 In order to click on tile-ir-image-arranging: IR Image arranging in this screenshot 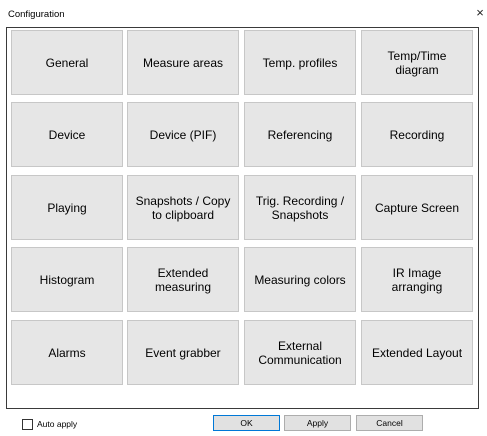, I will do `click(417, 279)`.